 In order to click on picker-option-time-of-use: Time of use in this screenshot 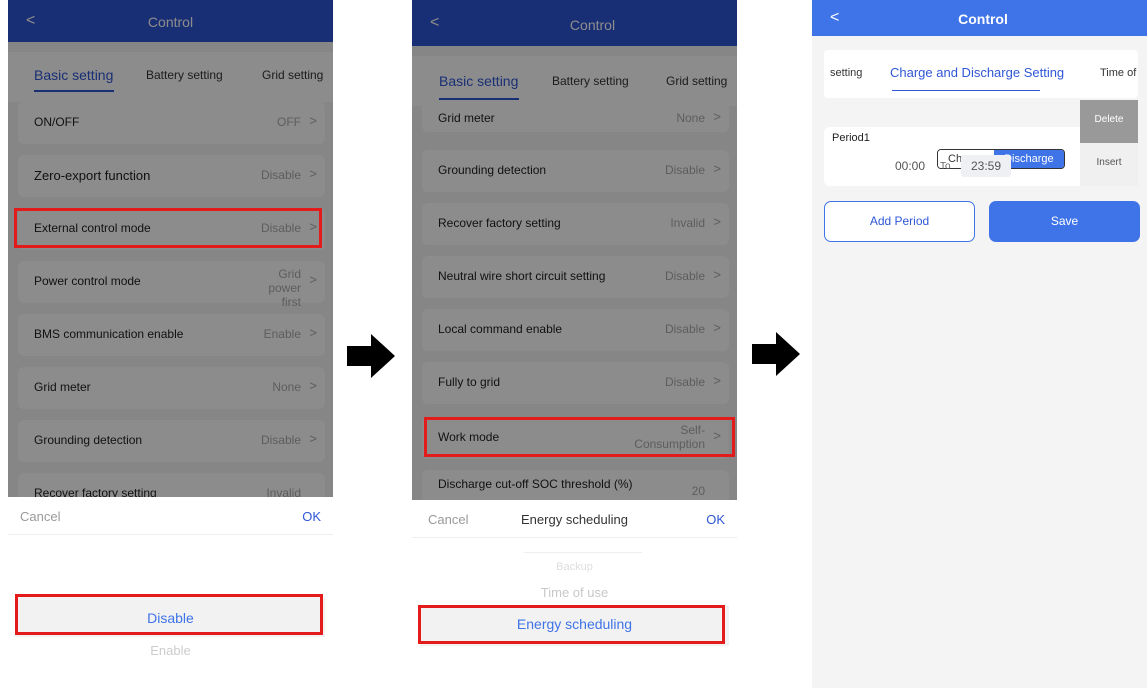, I will do `click(574, 592)`.